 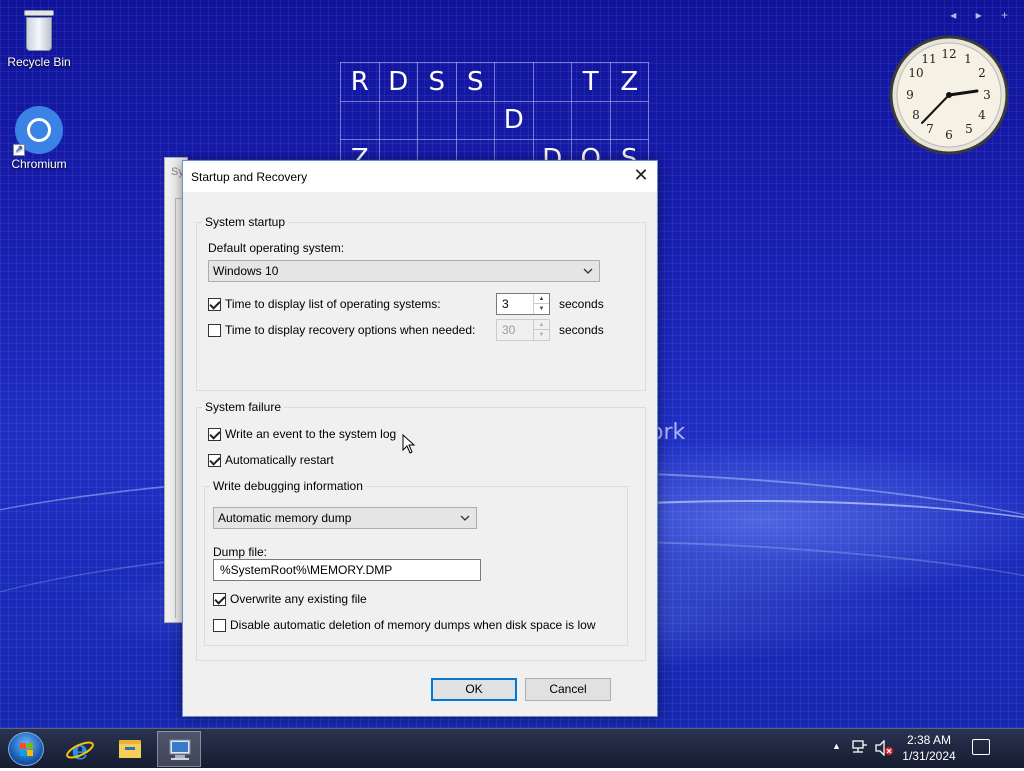 What do you see at coordinates (39, 62) in the screenshot?
I see `desktop-icon-label: Recycle Bin` at bounding box center [39, 62].